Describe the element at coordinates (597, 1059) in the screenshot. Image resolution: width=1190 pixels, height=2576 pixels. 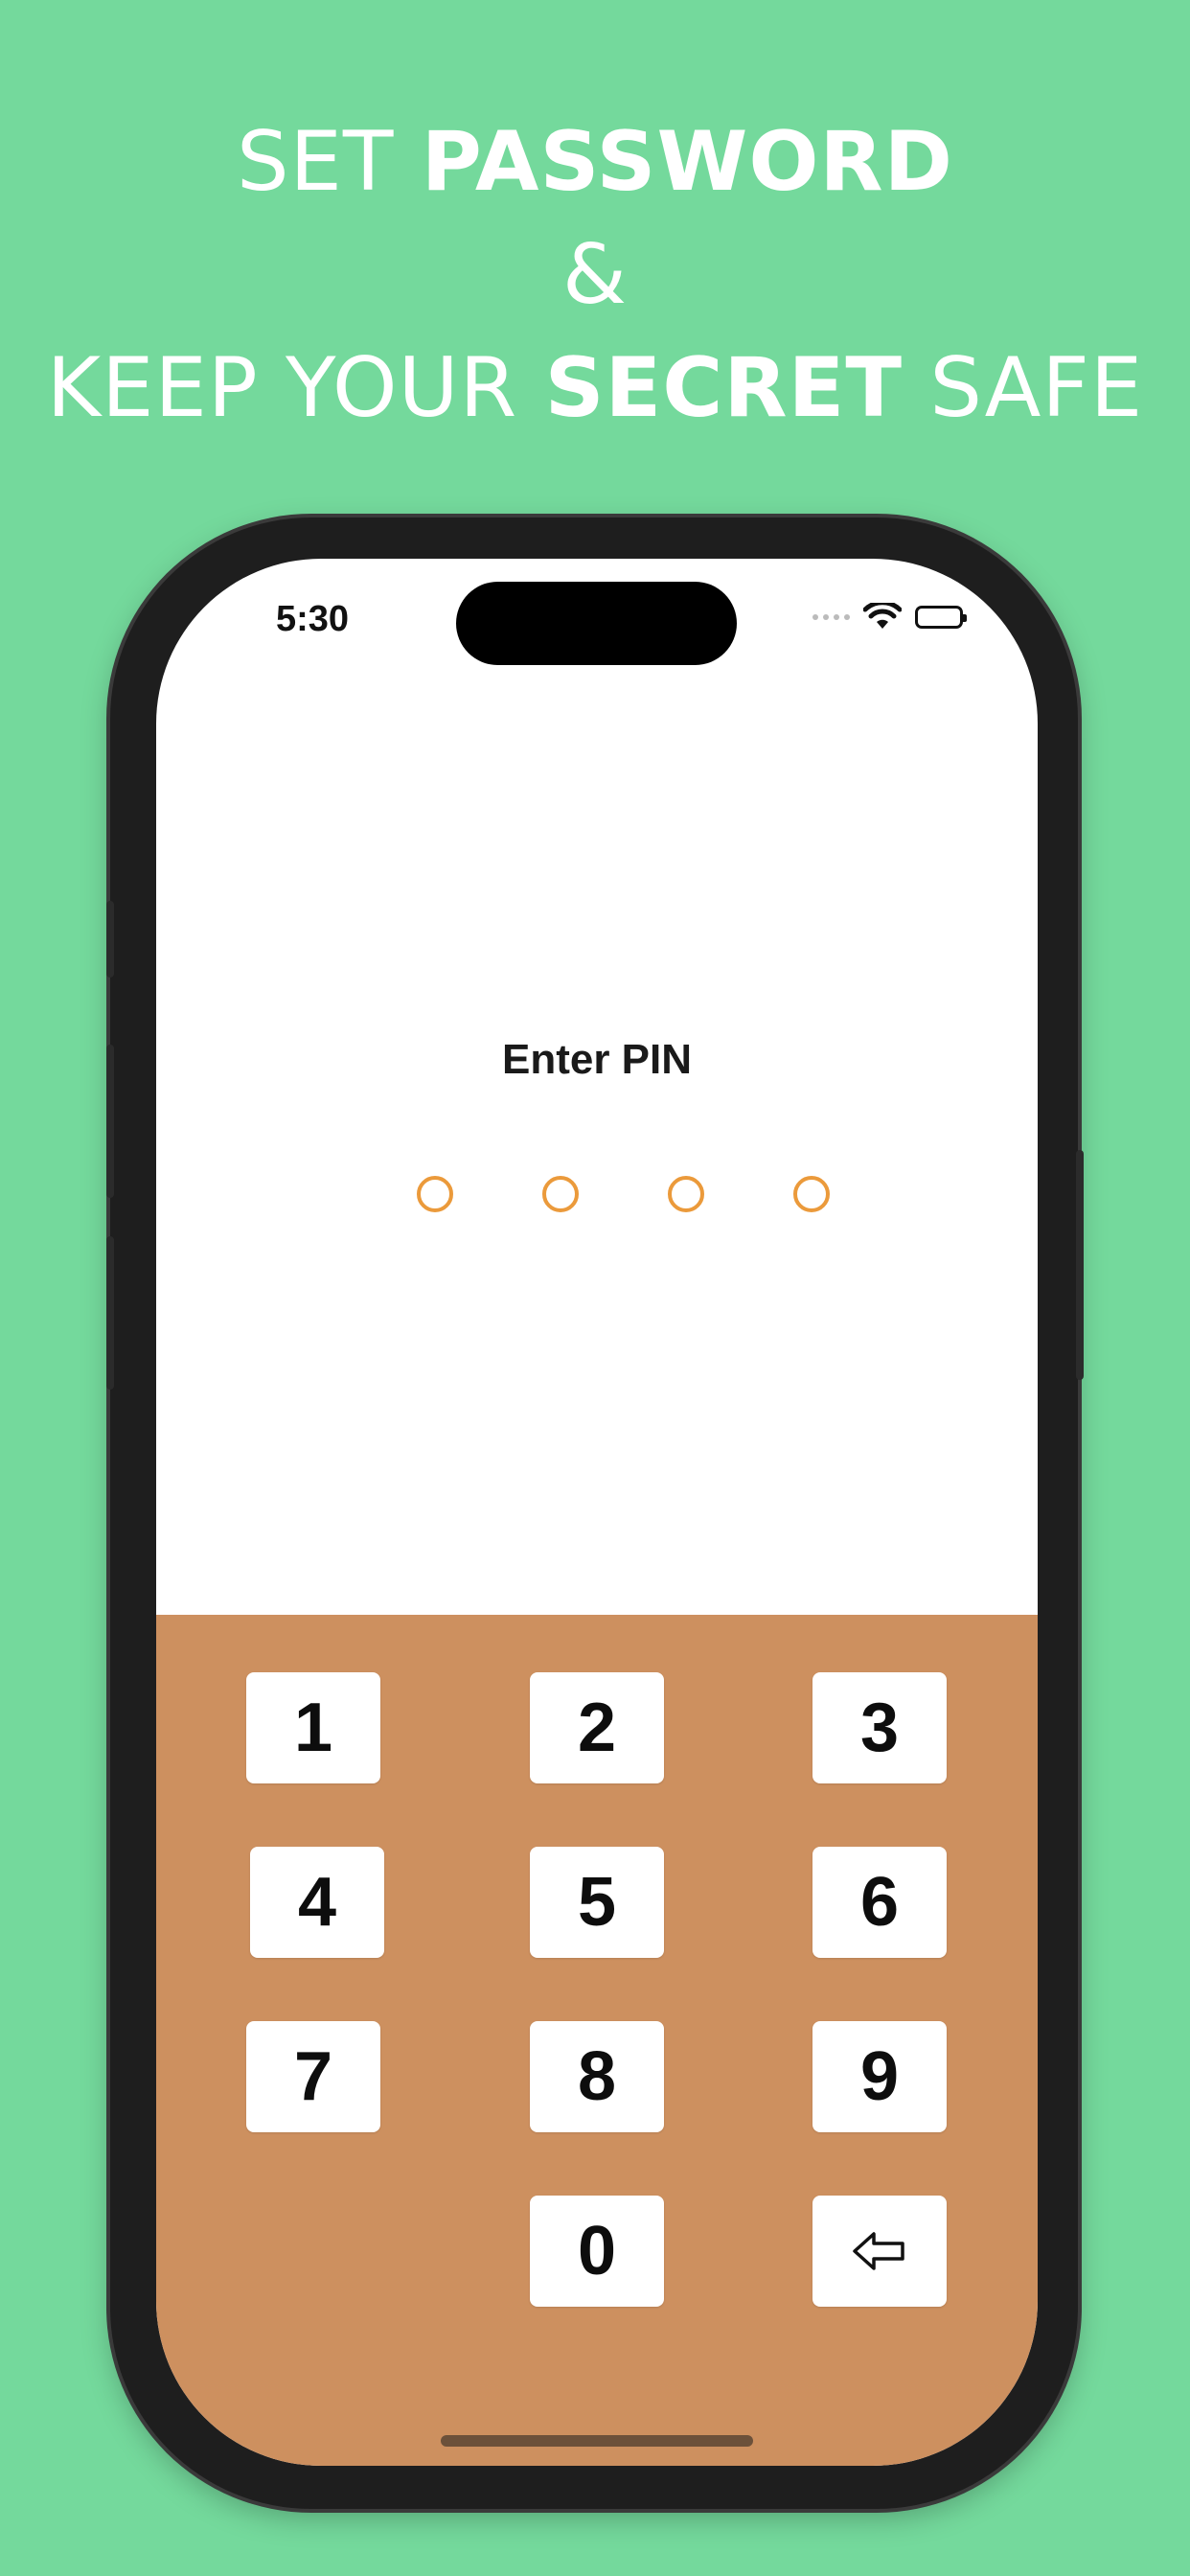
I see `enter-pin-title: Enter PIN` at that location.